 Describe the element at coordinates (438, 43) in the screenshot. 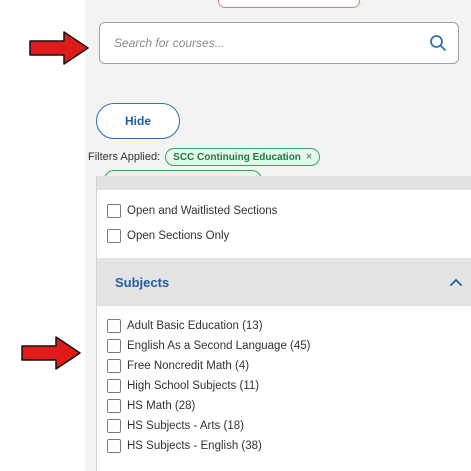

I see `search-icon` at that location.